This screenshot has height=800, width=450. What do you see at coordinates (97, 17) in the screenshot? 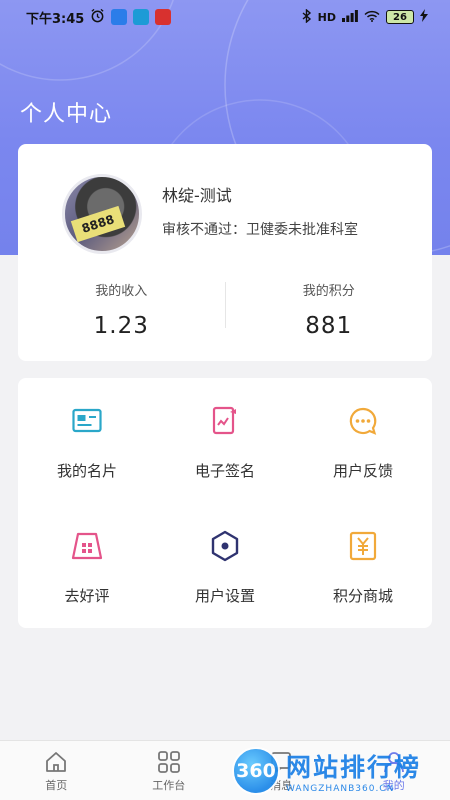
I see `alarm-icon` at bounding box center [97, 17].